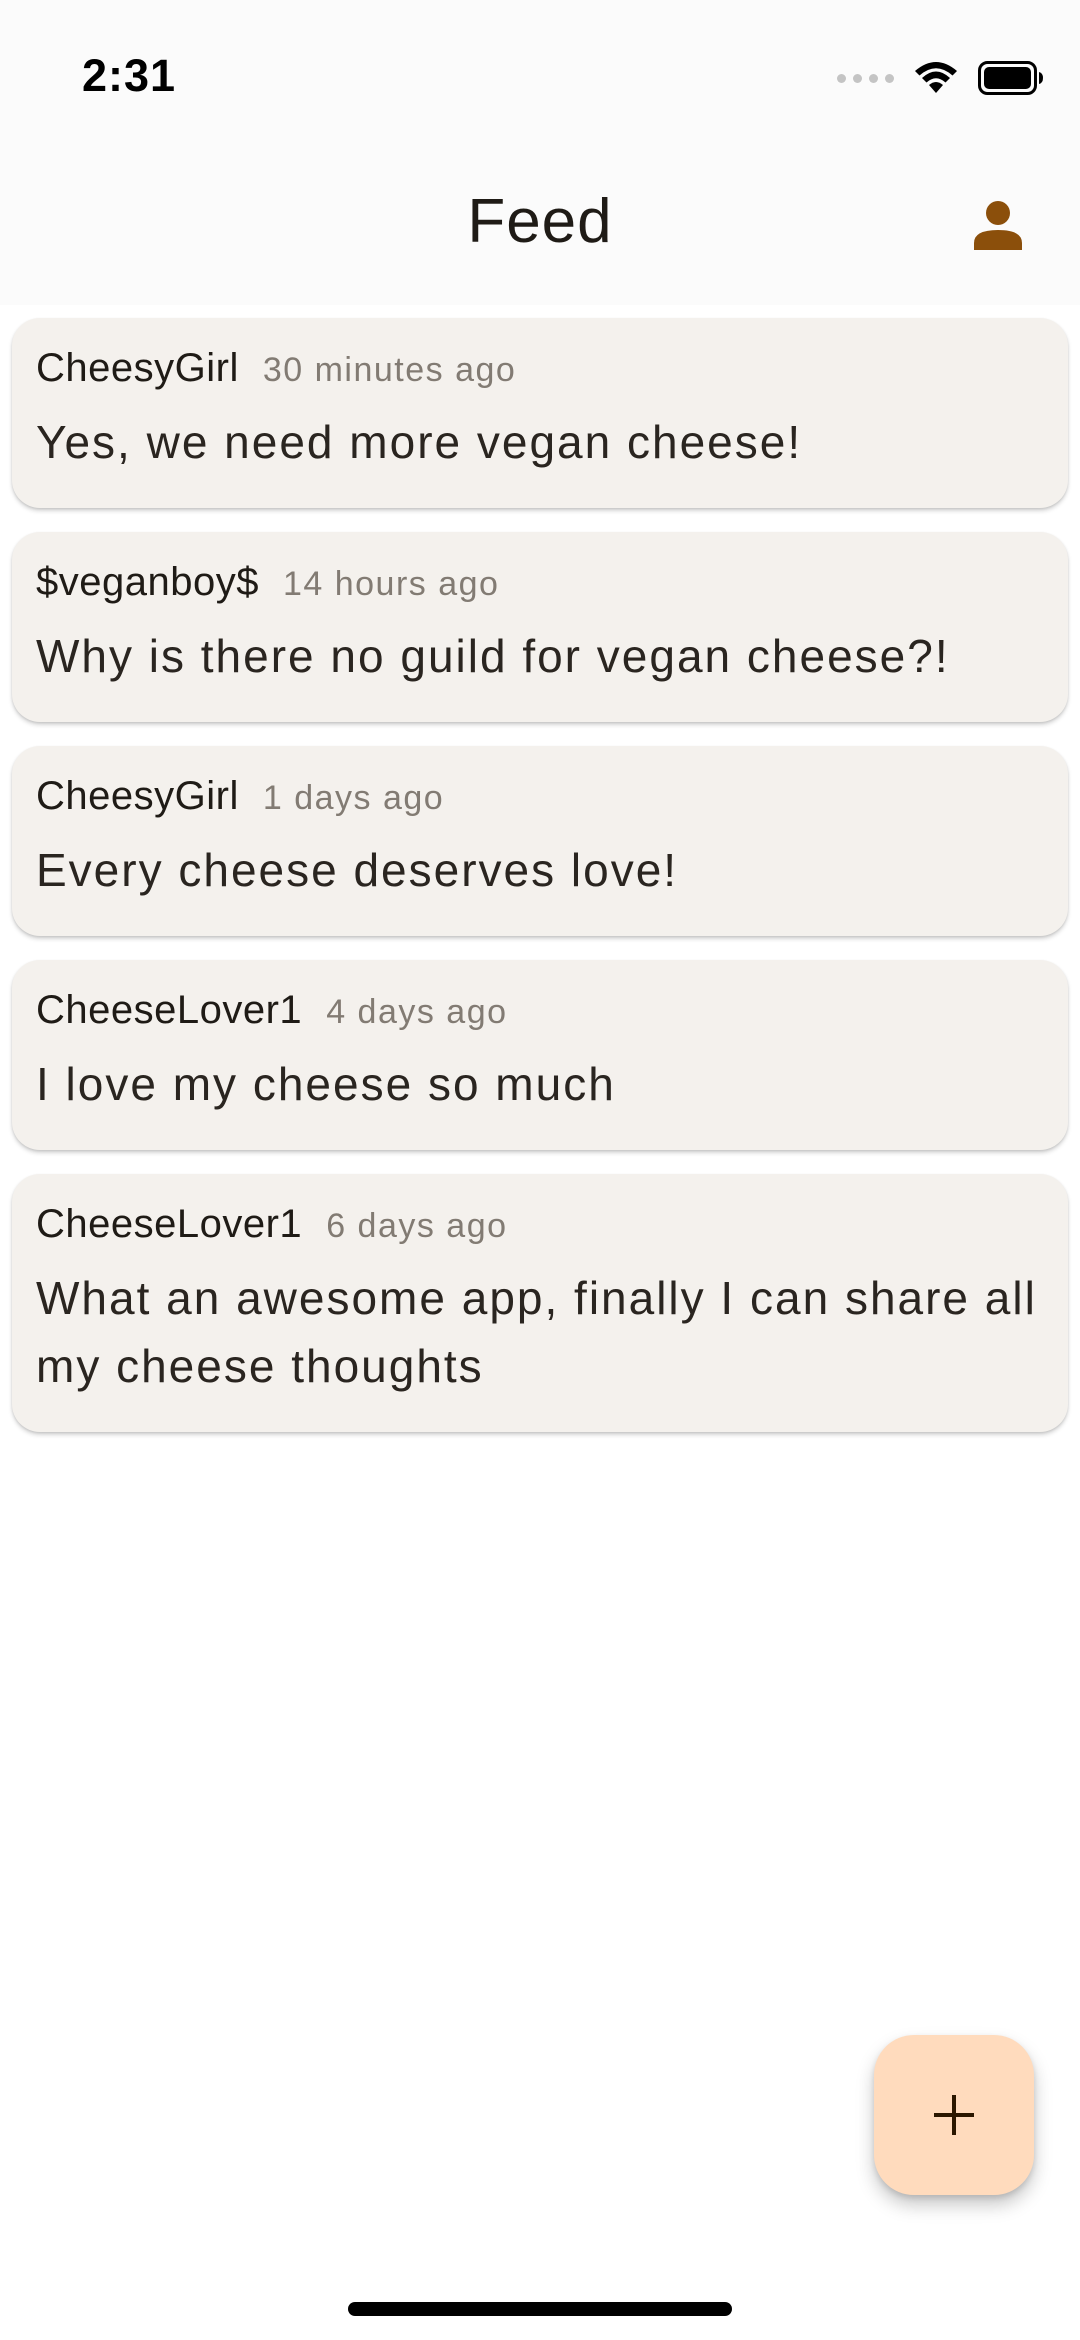 The width and height of the screenshot is (1080, 2340). Describe the element at coordinates (493, 656) in the screenshot. I see `post-content: Why is there no guild for vegan cheese?!` at that location.